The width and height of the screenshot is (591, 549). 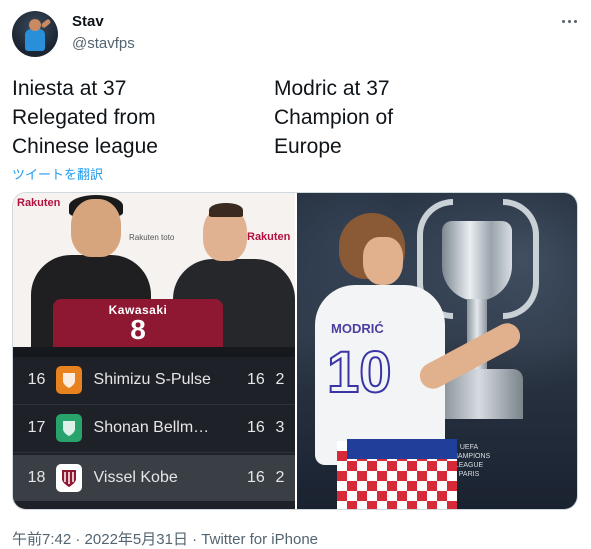 I want to click on jersey: Kawasaki 8, so click(x=138, y=323).